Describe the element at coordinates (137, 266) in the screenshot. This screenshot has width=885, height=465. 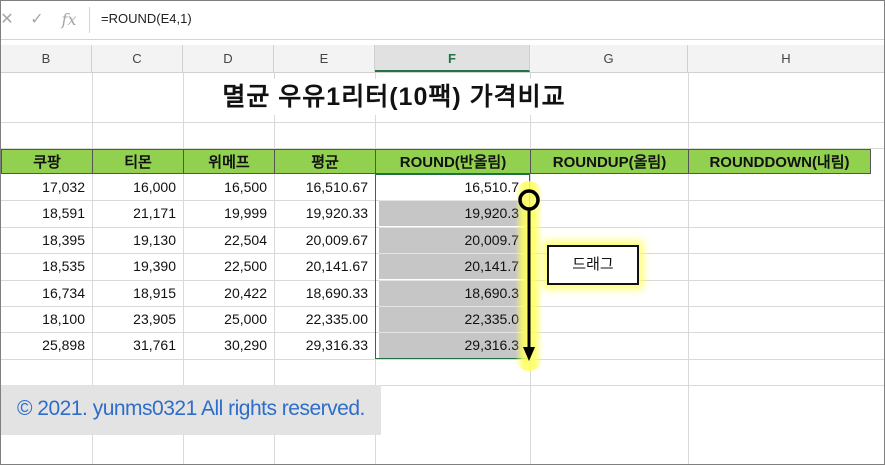
I see `table-cell: 19,390` at that location.